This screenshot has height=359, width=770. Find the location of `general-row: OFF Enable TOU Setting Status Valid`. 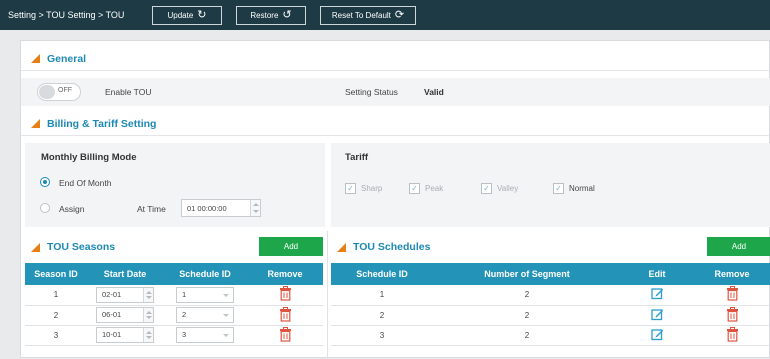

general-row: OFF Enable TOU Setting Status Valid is located at coordinates (395, 92).